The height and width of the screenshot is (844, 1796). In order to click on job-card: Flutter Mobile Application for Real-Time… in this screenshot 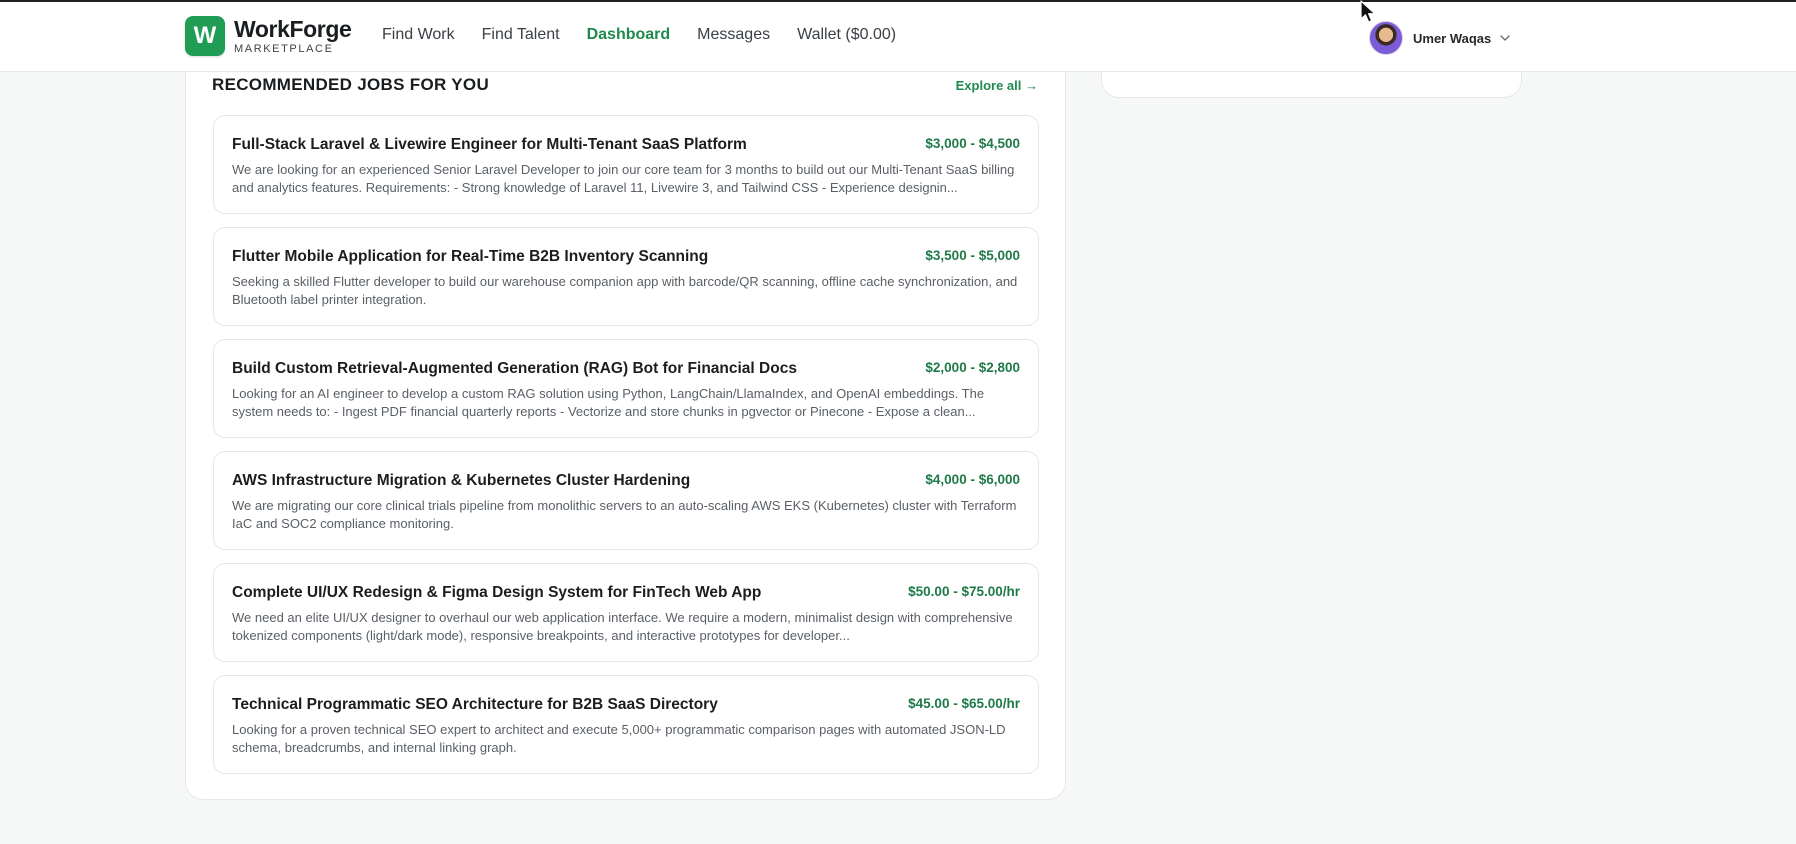, I will do `click(626, 276)`.